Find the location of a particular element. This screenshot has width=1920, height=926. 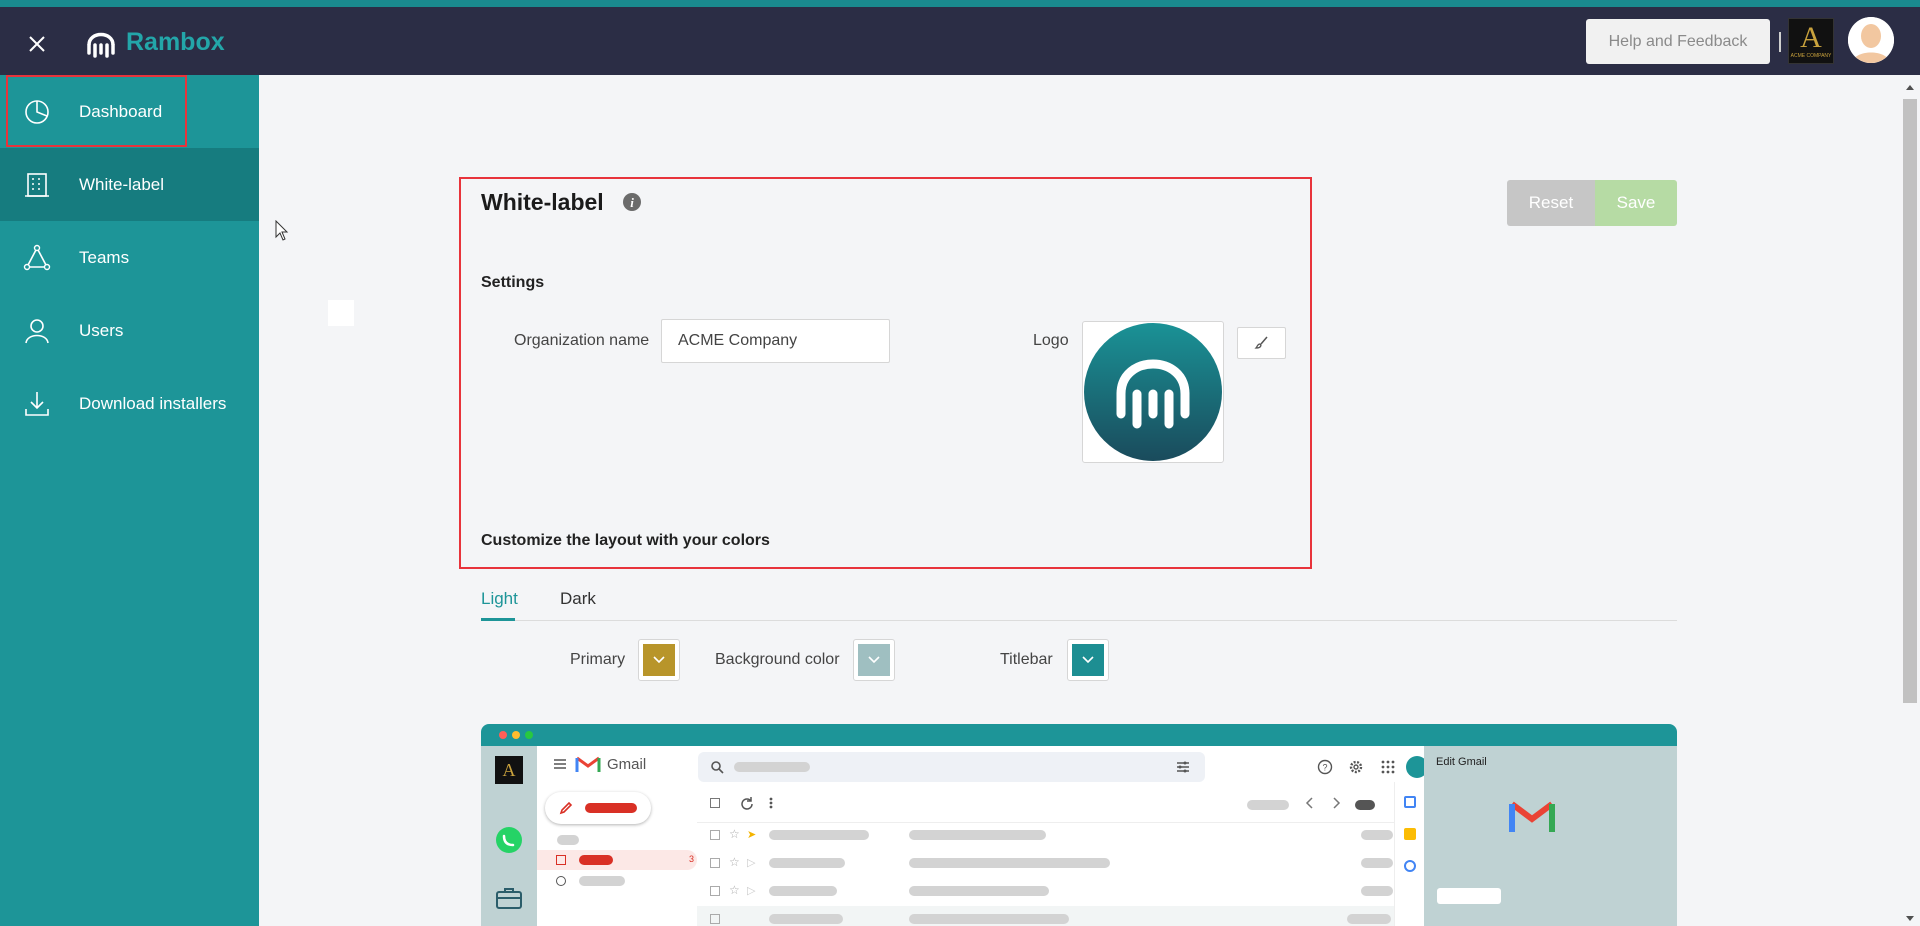

inbox-icon is located at coordinates (561, 860).